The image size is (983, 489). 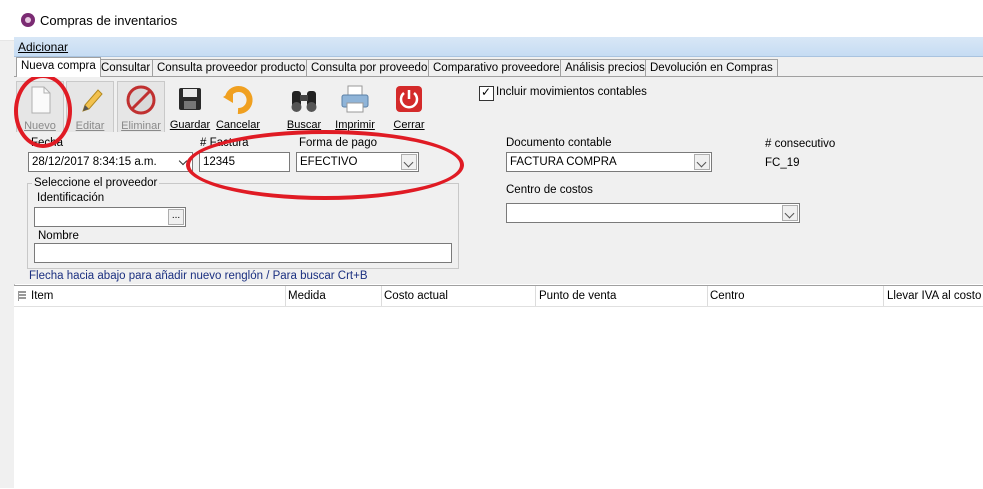 I want to click on cancelar-label: Cancelar, so click(x=238, y=125).